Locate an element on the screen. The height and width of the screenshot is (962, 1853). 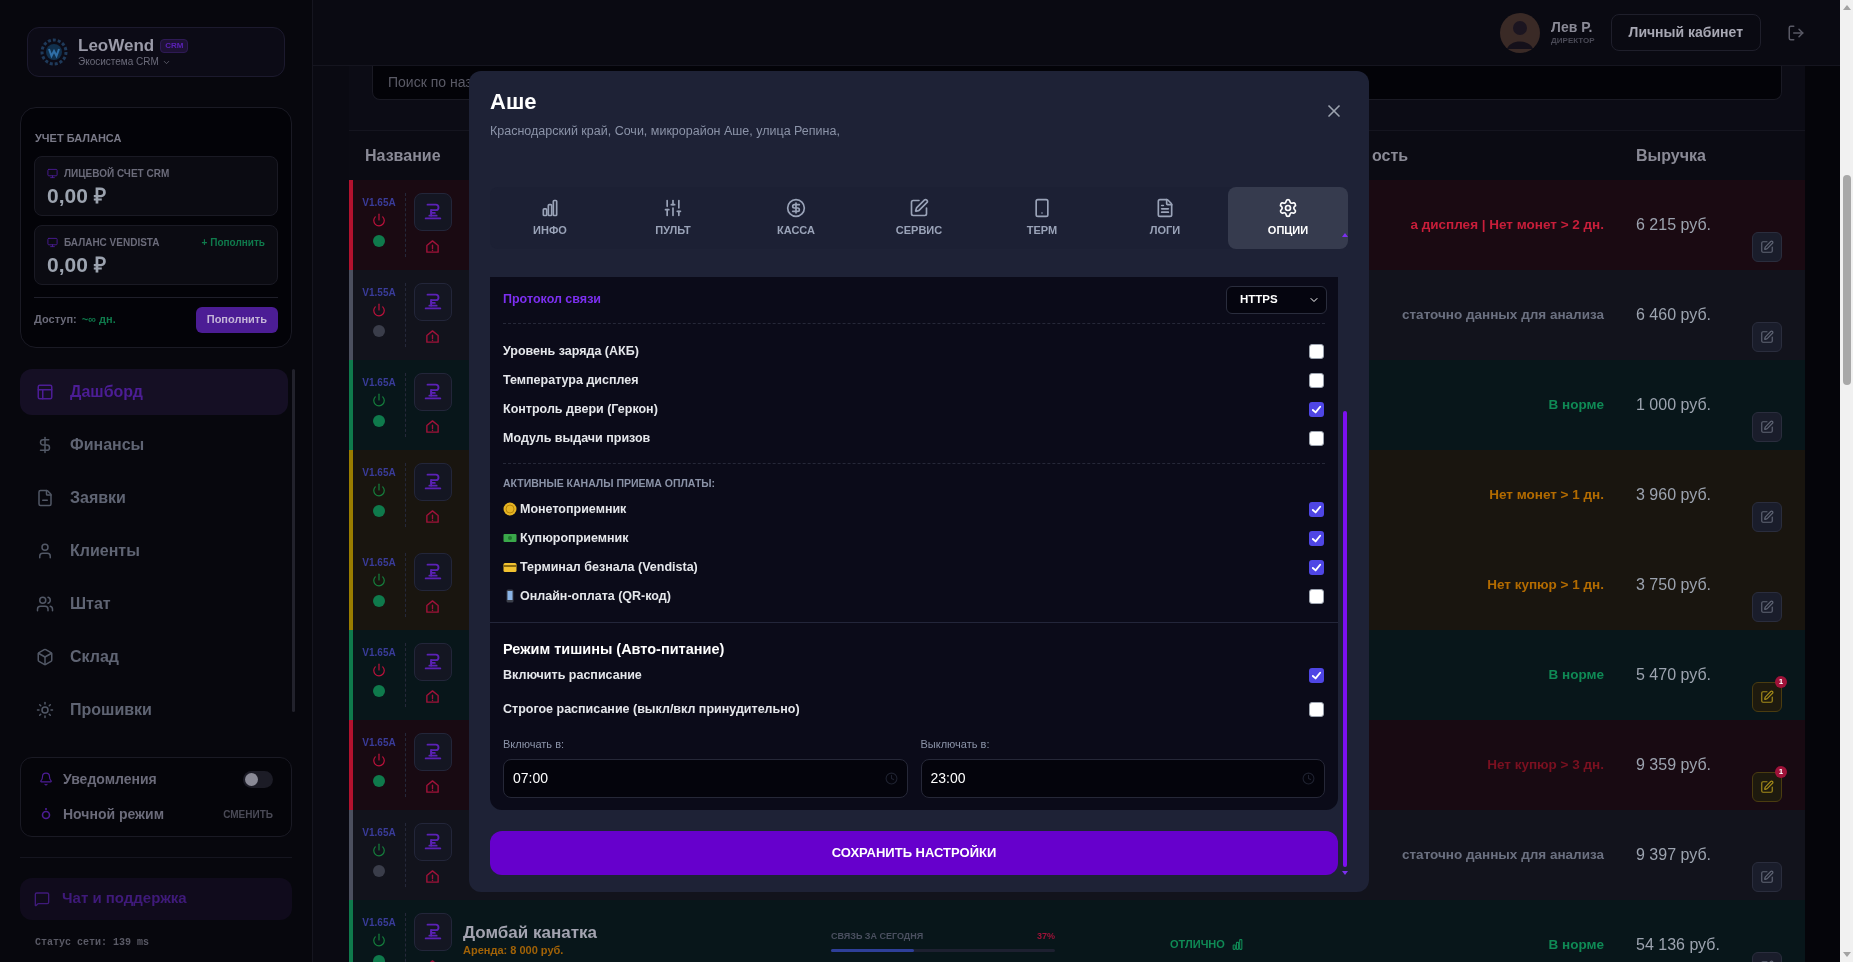
table-row: V1.65A Домбай канатка Аренда: 8 000 руб. СВЯЗЬ ЗА СЕГОДНЯ 37% ОТЛИЧНО В норме 54 136 руб. is located at coordinates (1077, 931).